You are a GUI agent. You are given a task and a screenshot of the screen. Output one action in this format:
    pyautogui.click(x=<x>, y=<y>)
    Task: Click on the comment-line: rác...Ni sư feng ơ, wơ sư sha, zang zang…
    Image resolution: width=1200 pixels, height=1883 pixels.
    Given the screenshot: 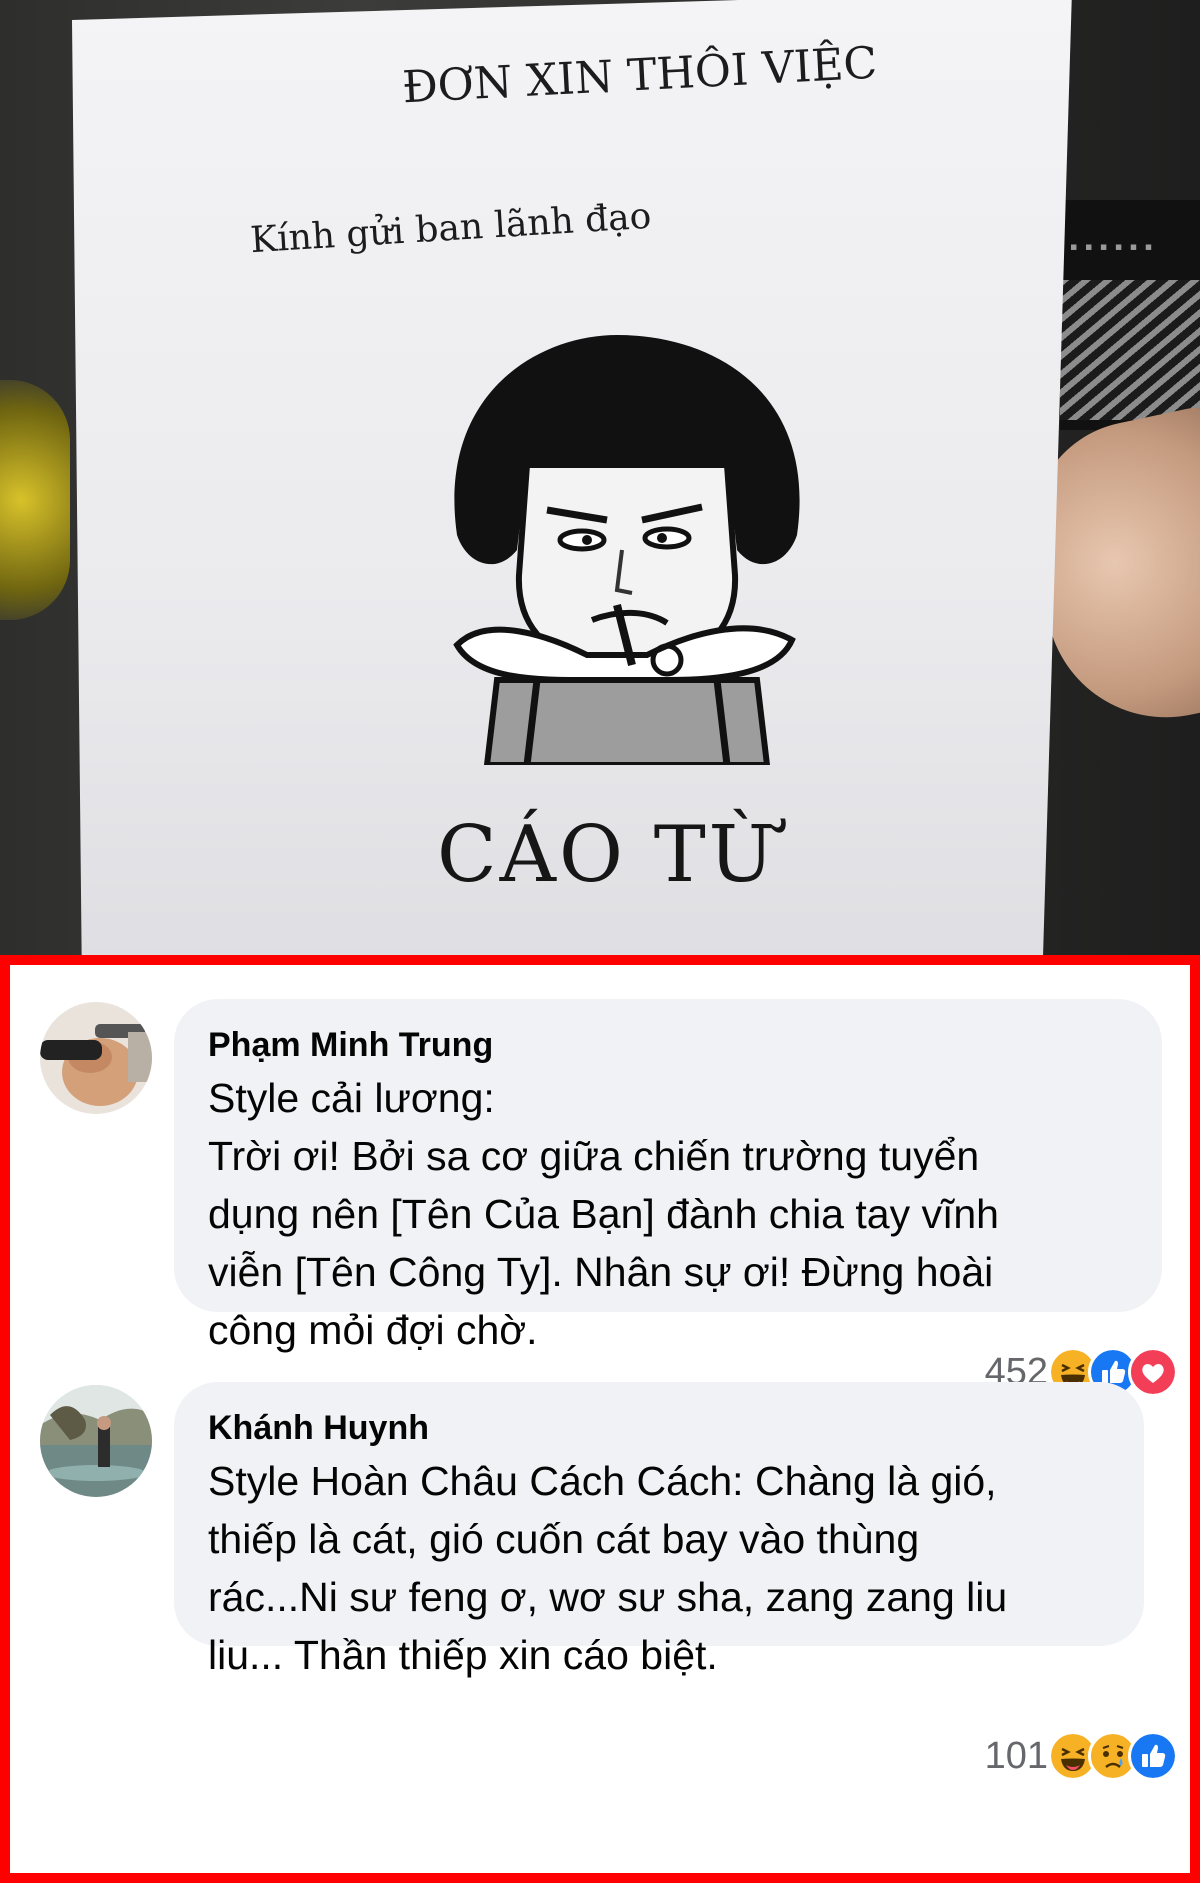 What is the action you would take?
    pyautogui.click(x=608, y=1597)
    